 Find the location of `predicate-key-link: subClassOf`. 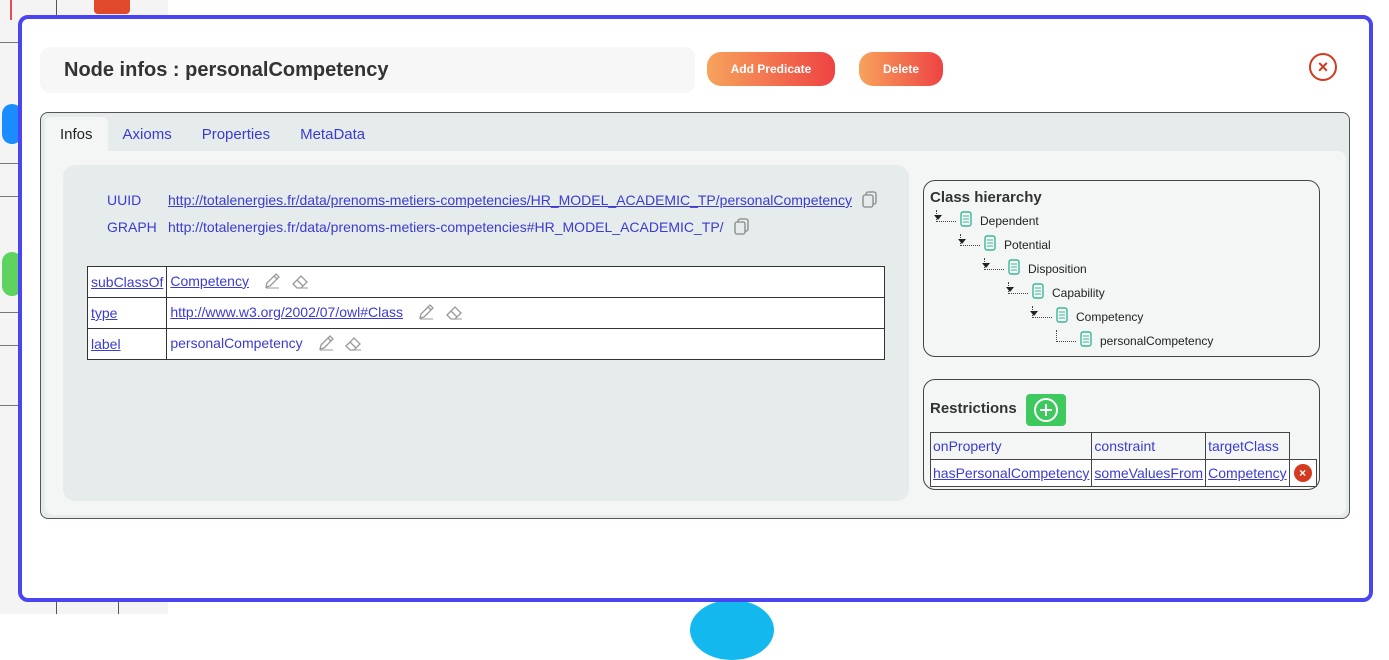

predicate-key-link: subClassOf is located at coordinates (127, 282).